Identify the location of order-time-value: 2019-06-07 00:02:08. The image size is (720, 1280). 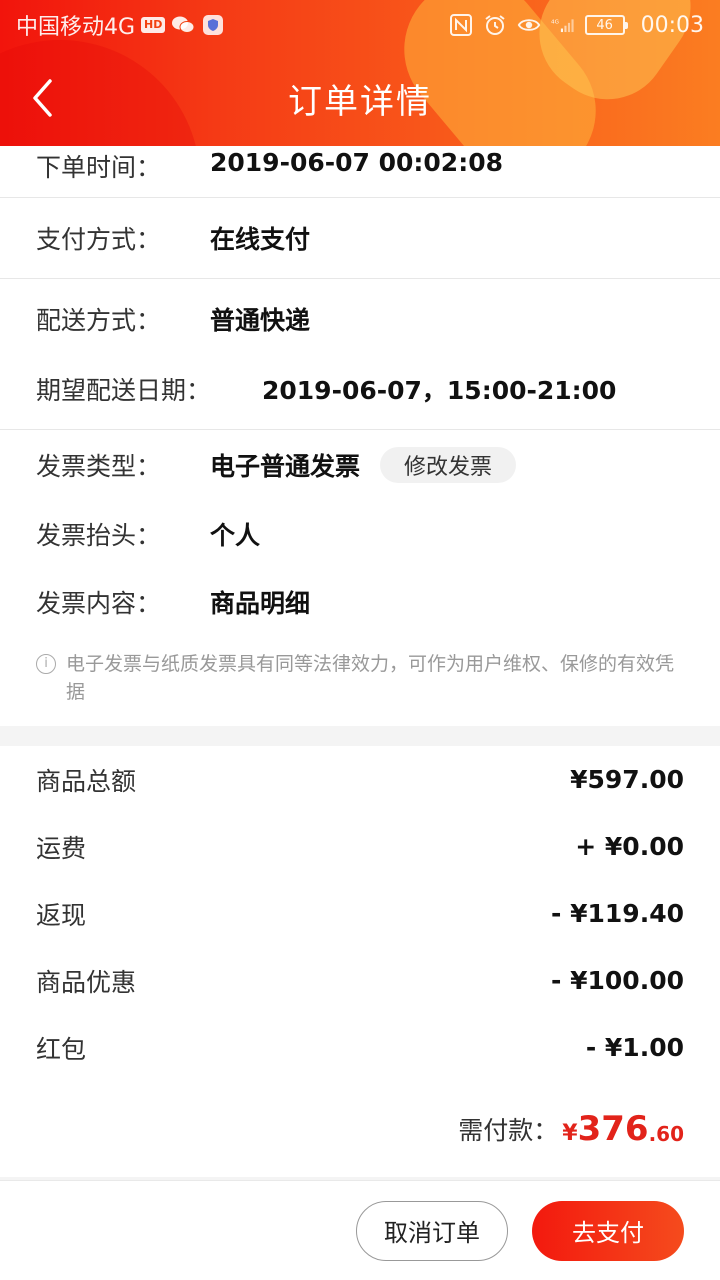
(356, 162).